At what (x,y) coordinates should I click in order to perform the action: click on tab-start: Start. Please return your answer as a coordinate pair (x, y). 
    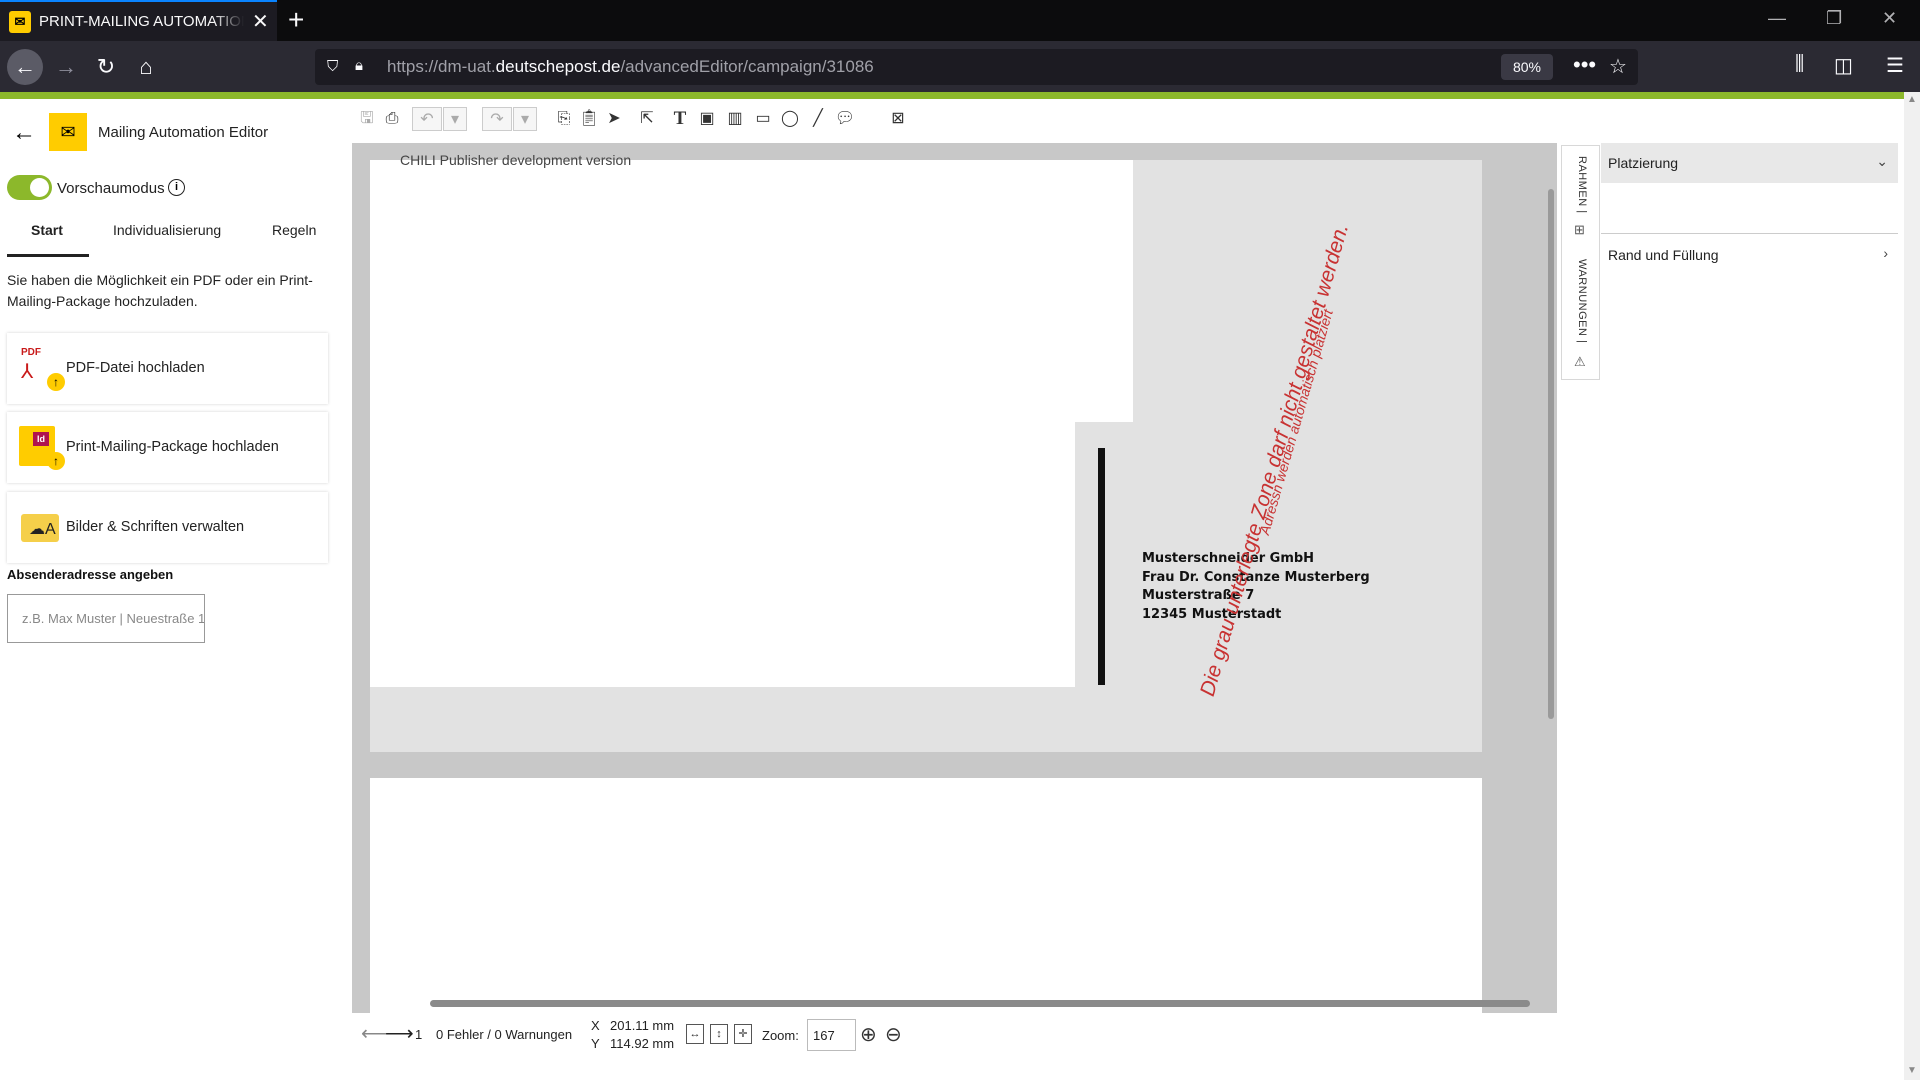
    Looking at the image, I should click on (47, 230).